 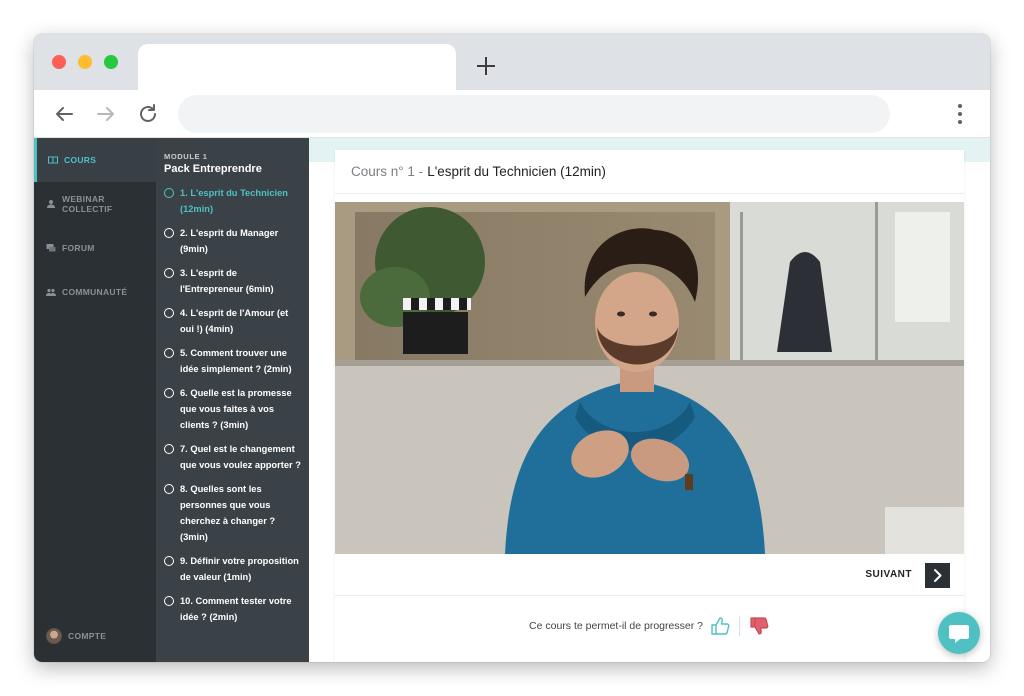 I want to click on avatar, so click(x=54, y=636).